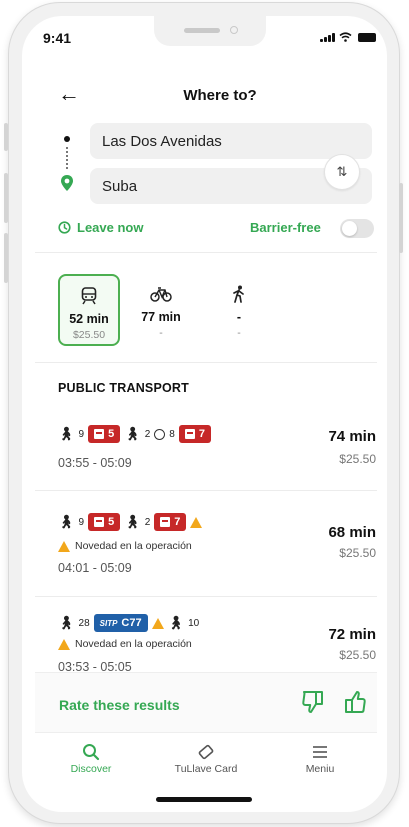  I want to click on mode-walk: - -, so click(239, 310).